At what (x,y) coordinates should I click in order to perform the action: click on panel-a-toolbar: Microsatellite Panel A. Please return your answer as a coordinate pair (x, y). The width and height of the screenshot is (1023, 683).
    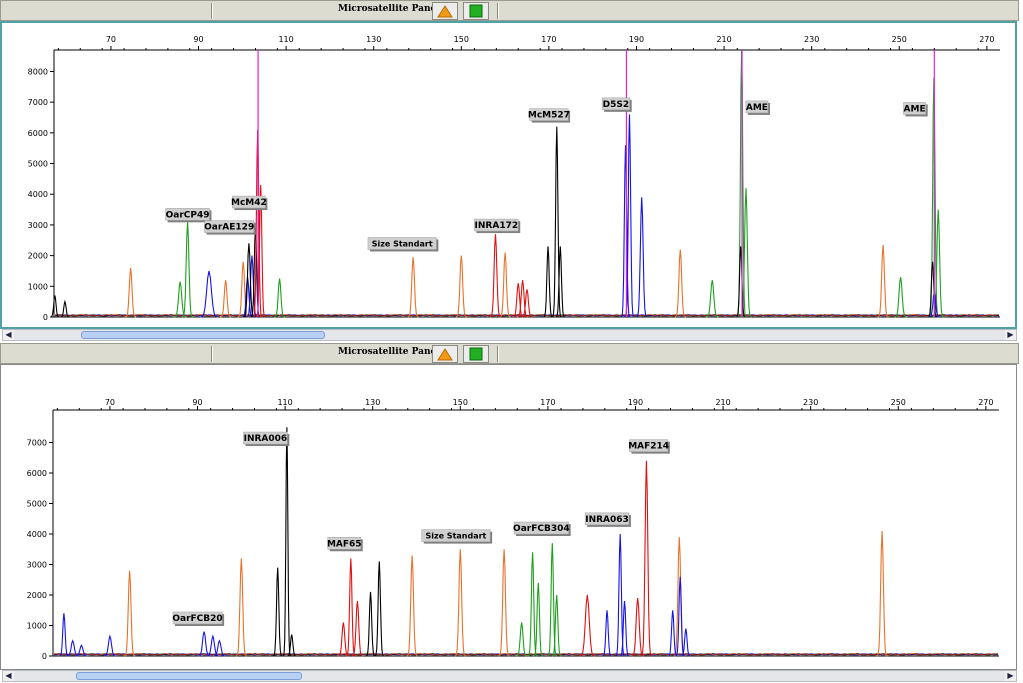
    Looking at the image, I should click on (509, 353).